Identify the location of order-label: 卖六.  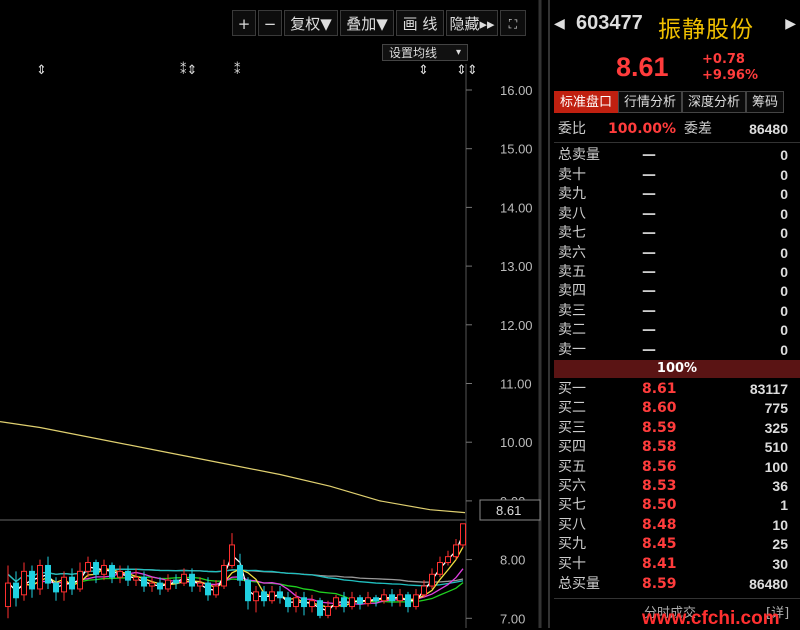
(572, 252).